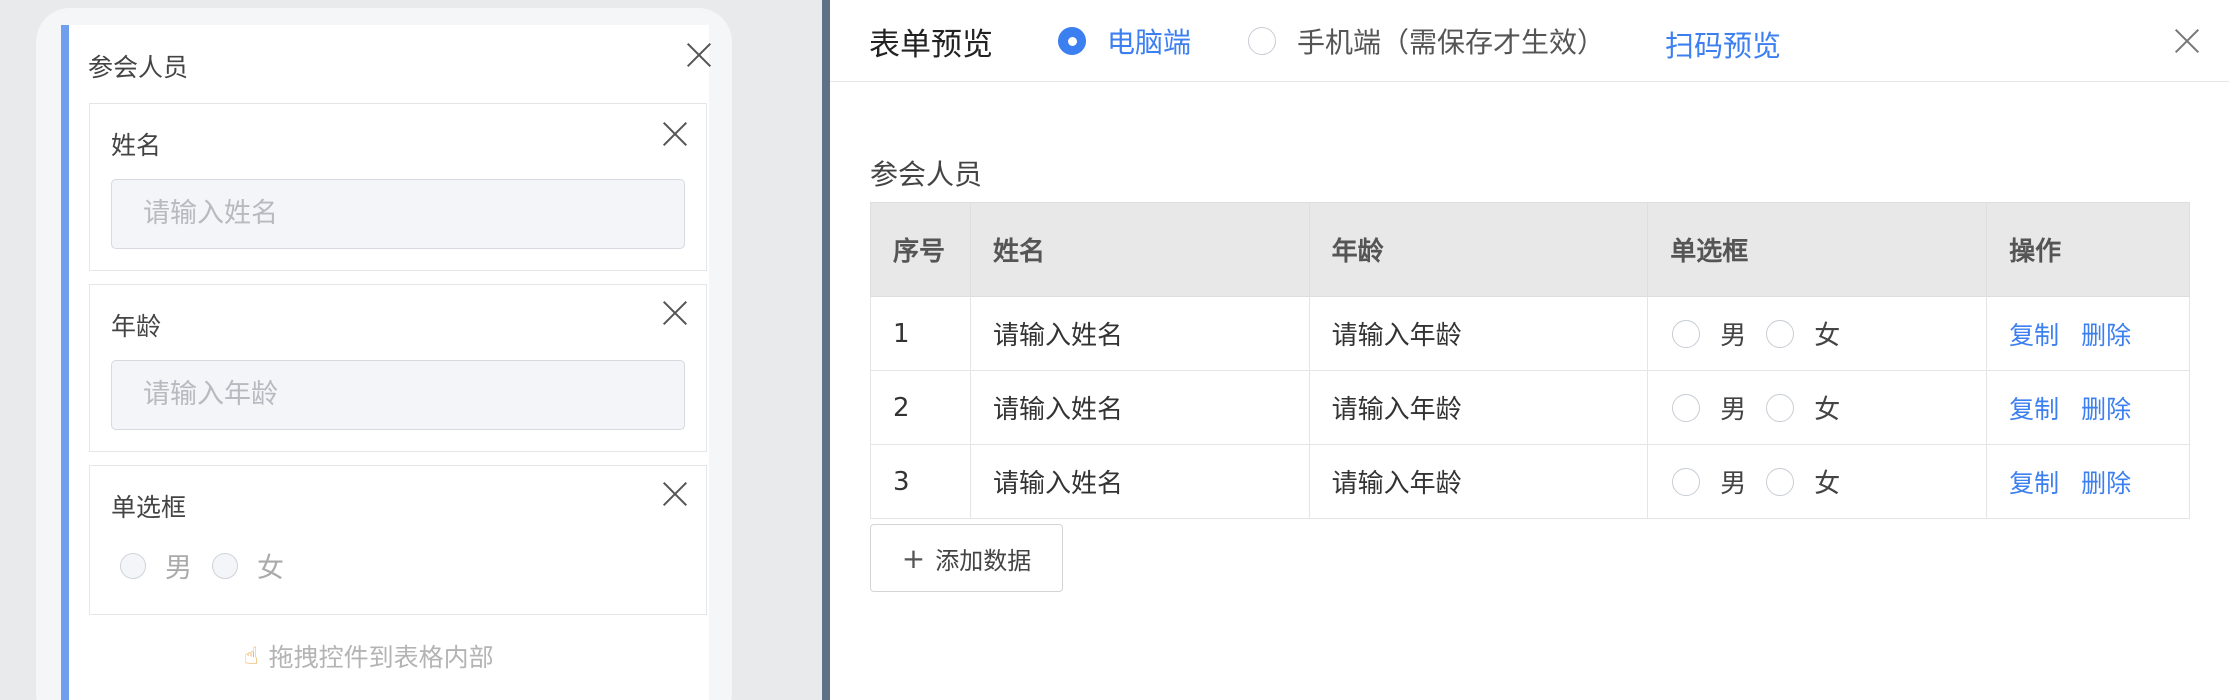  What do you see at coordinates (149, 507) in the screenshot?
I see `field-label: 单选框` at bounding box center [149, 507].